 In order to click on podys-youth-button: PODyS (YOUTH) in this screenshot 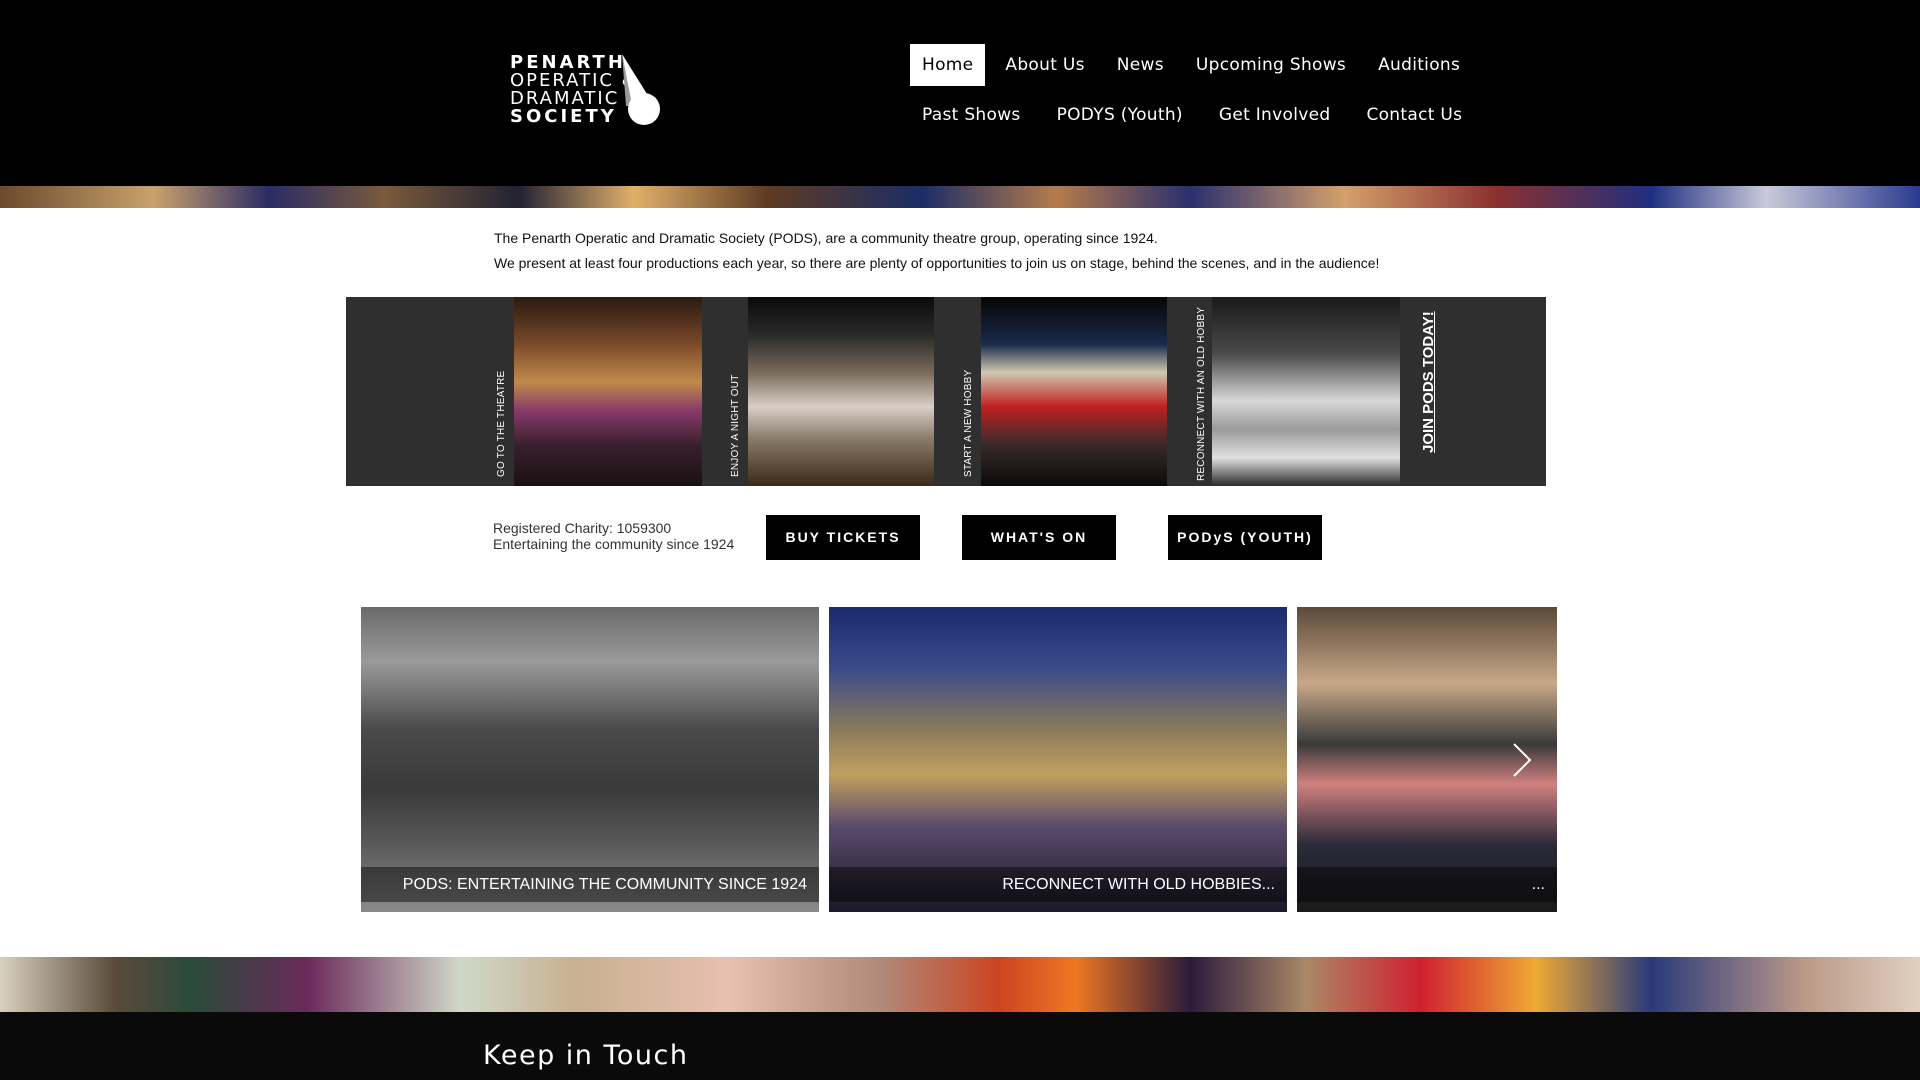, I will do `click(1245, 537)`.